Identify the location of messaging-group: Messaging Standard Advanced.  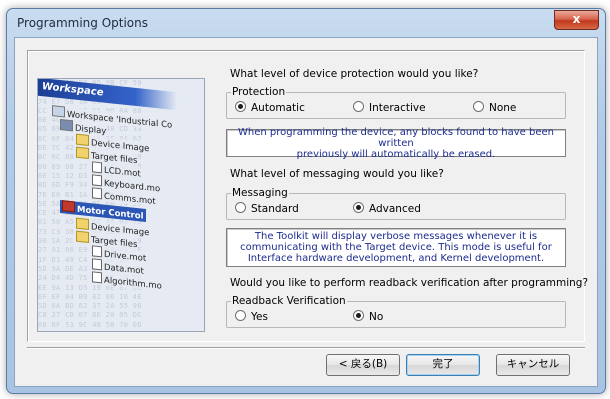
(396, 203).